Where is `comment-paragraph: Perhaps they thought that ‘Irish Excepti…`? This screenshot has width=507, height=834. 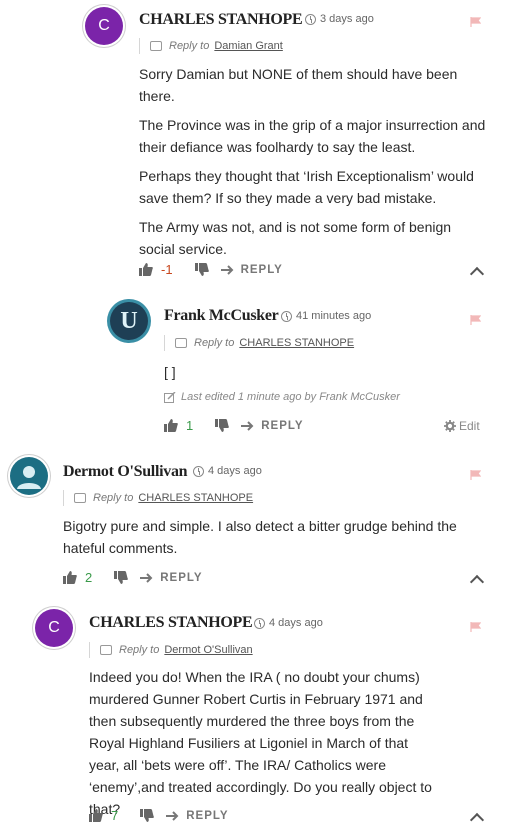 comment-paragraph: Perhaps they thought that ‘Irish Excepti… is located at coordinates (306, 187).